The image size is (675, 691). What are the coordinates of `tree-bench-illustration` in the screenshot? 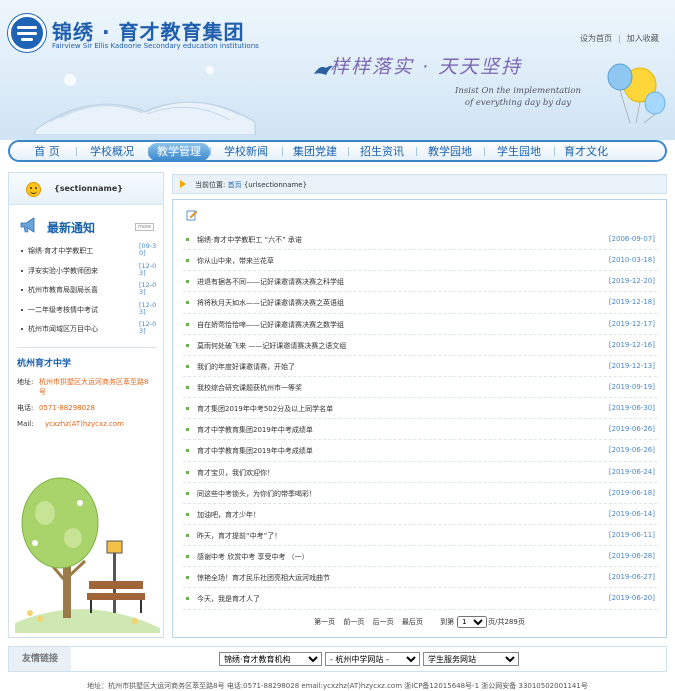 It's located at (87, 555).